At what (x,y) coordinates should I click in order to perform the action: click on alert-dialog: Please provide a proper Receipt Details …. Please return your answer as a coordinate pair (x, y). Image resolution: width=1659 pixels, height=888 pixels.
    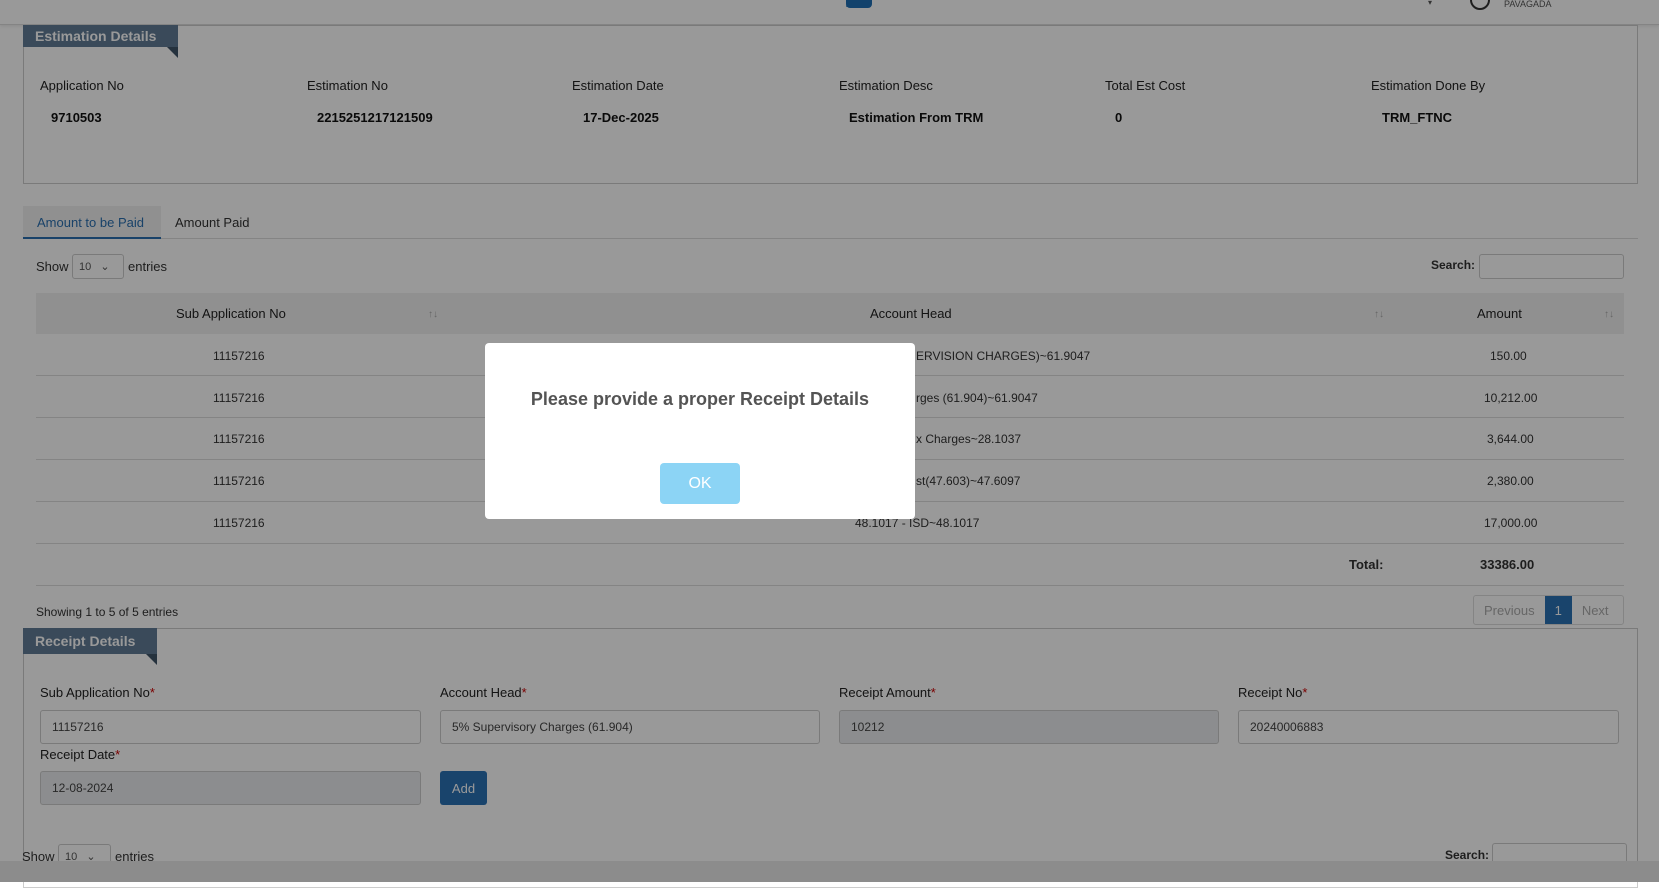
    Looking at the image, I should click on (700, 431).